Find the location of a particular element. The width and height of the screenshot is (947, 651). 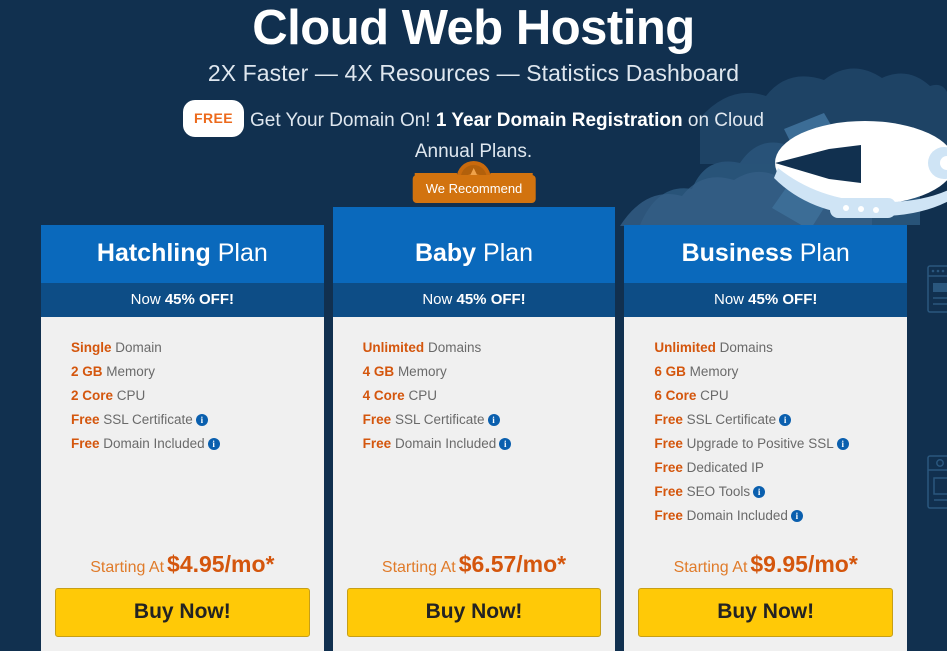

browser-window-outlines is located at coordinates (937, 387).